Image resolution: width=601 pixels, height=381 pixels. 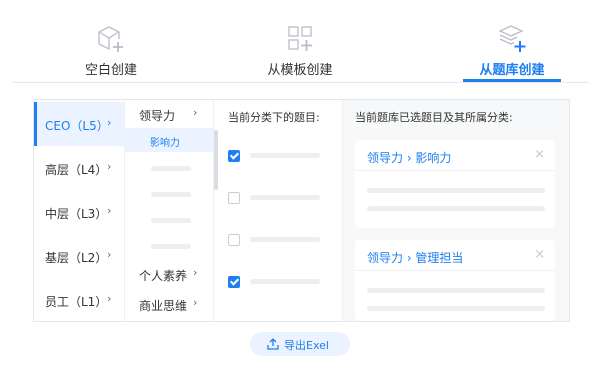 What do you see at coordinates (110, 39) in the screenshot?
I see `cube-plus-icon` at bounding box center [110, 39].